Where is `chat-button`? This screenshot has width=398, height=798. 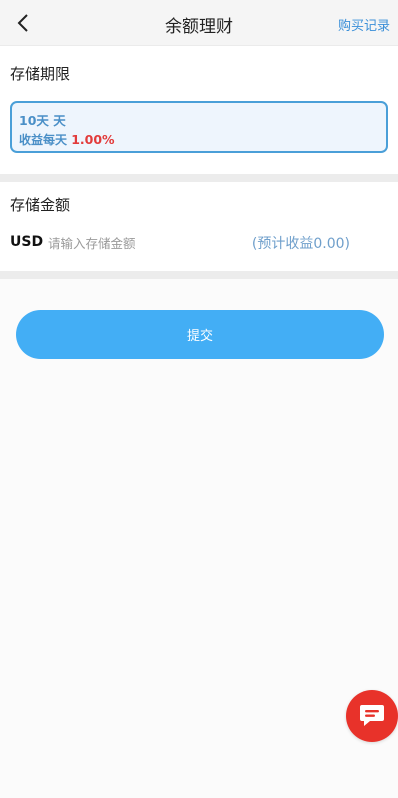
chat-button is located at coordinates (372, 716).